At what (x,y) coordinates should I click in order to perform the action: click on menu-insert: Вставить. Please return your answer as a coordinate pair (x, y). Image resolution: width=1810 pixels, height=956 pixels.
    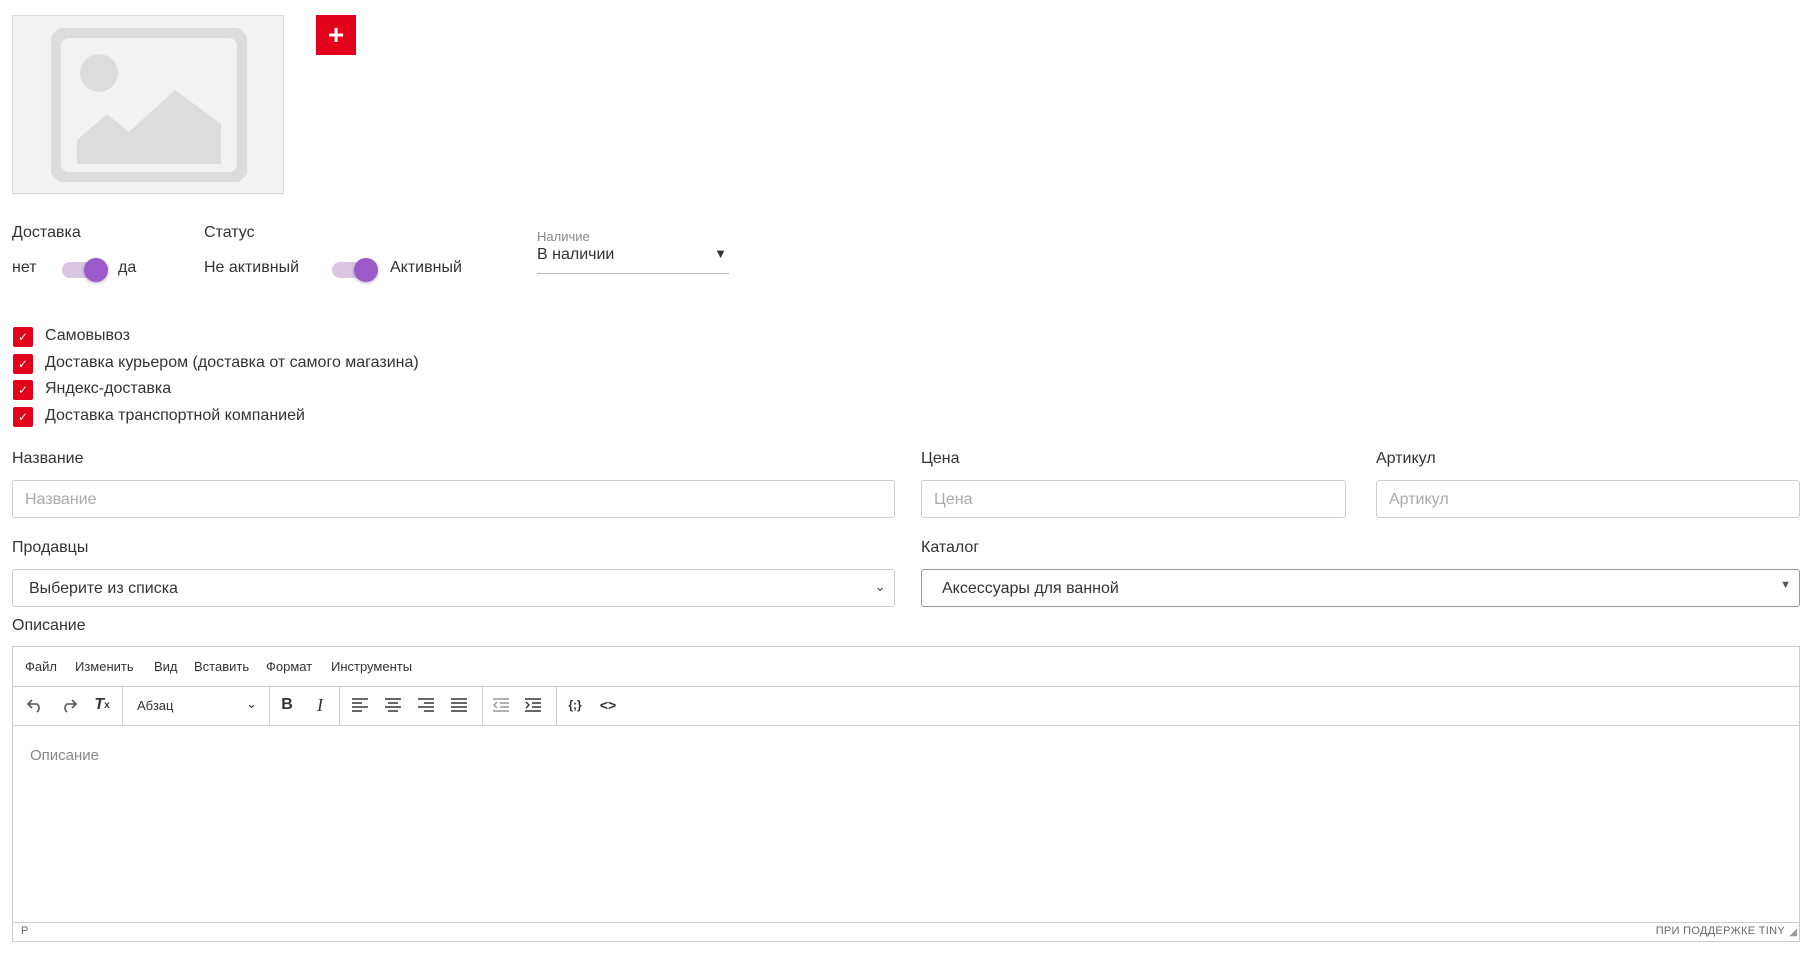
    Looking at the image, I should click on (221, 666).